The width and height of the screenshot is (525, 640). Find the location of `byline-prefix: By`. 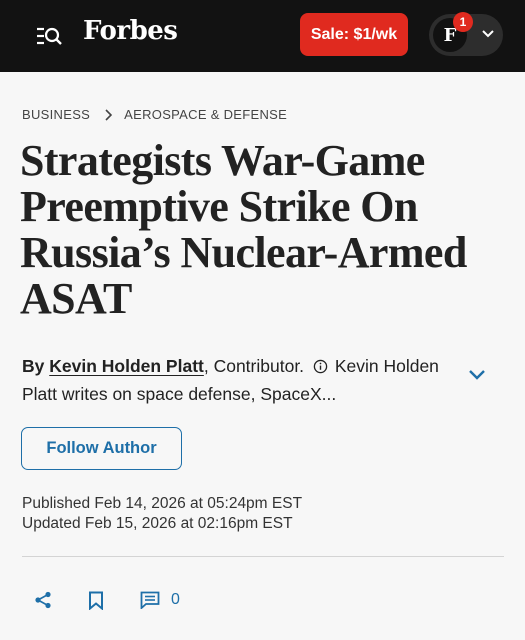

byline-prefix: By is located at coordinates (33, 366).